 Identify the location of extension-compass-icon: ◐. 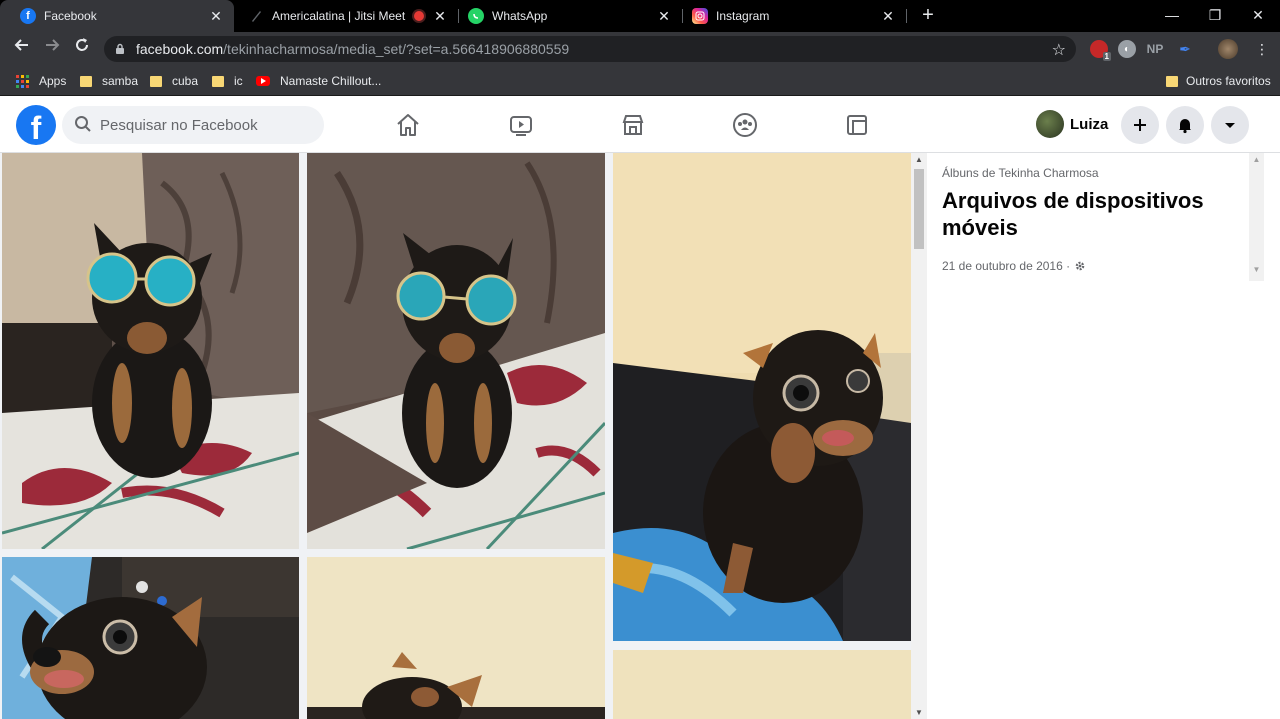
(1127, 49).